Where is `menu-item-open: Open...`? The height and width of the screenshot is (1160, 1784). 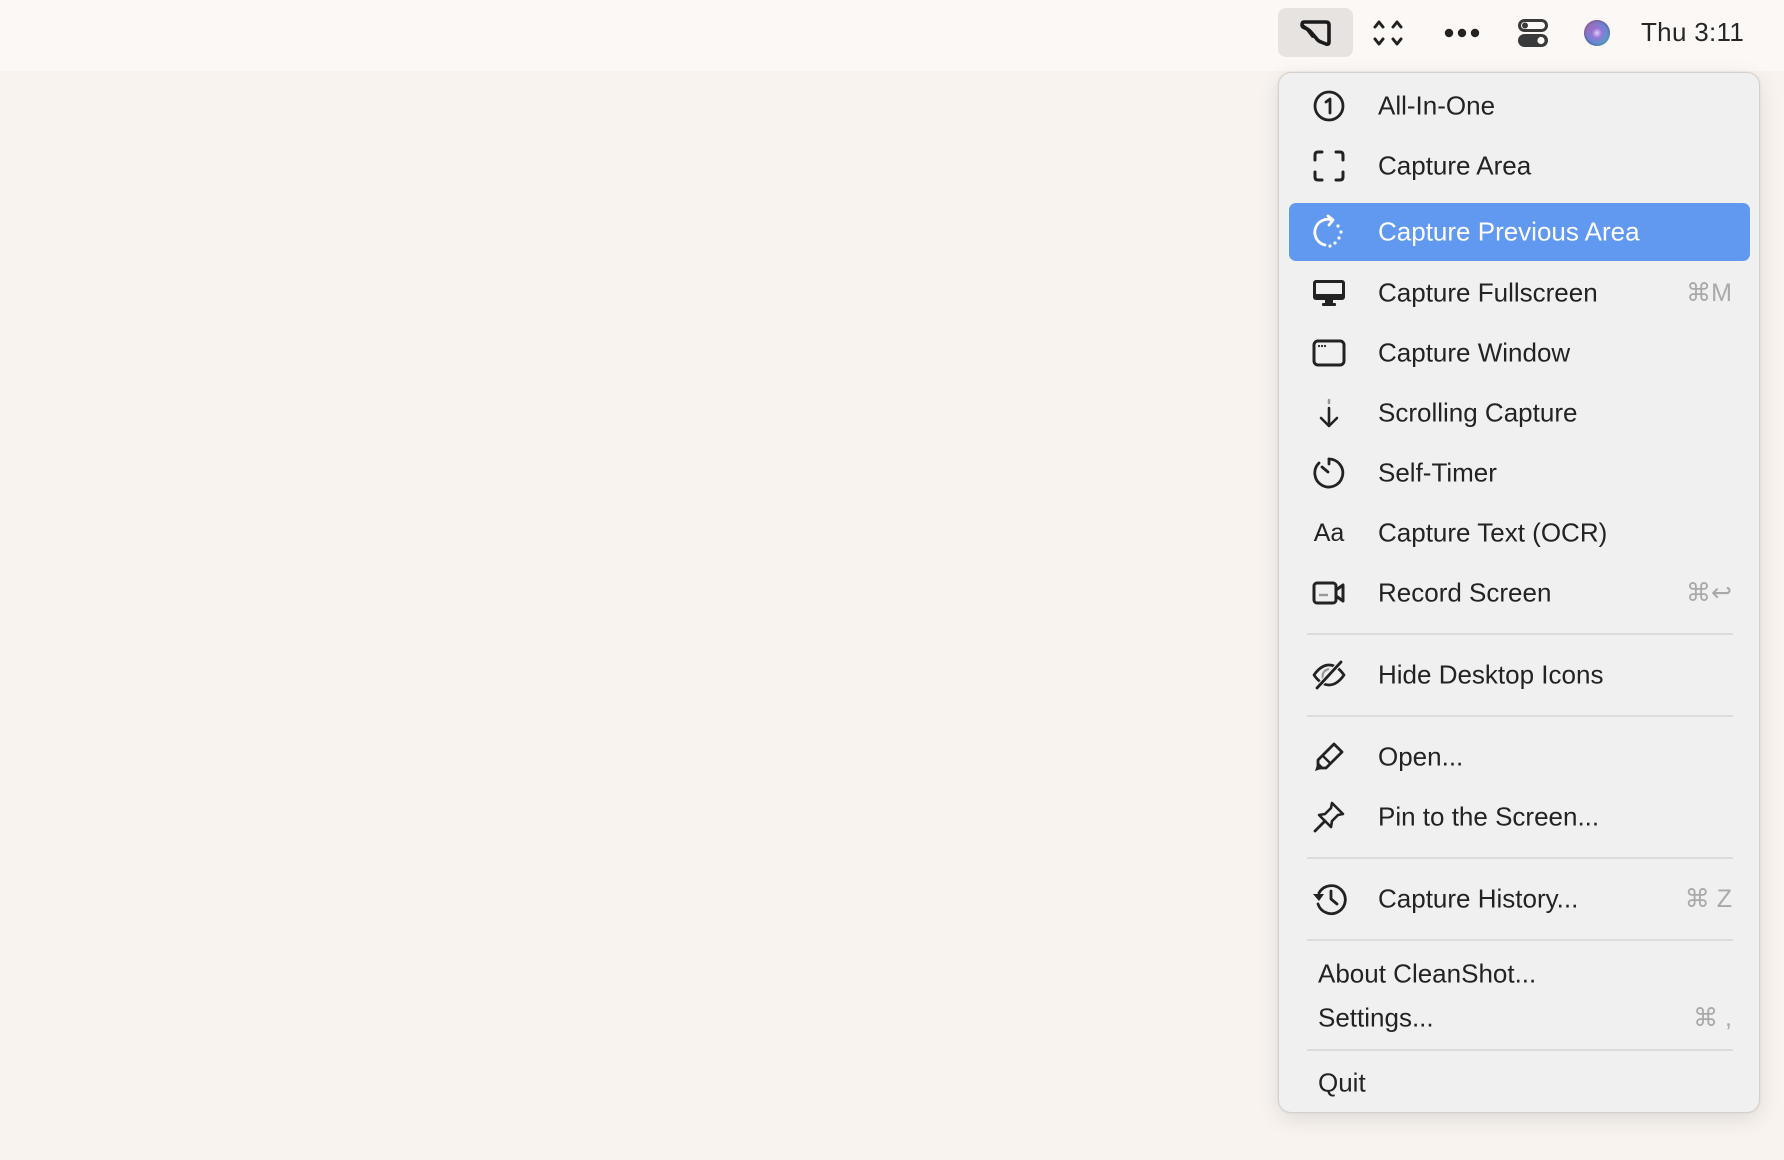 menu-item-open: Open... is located at coordinates (1519, 757).